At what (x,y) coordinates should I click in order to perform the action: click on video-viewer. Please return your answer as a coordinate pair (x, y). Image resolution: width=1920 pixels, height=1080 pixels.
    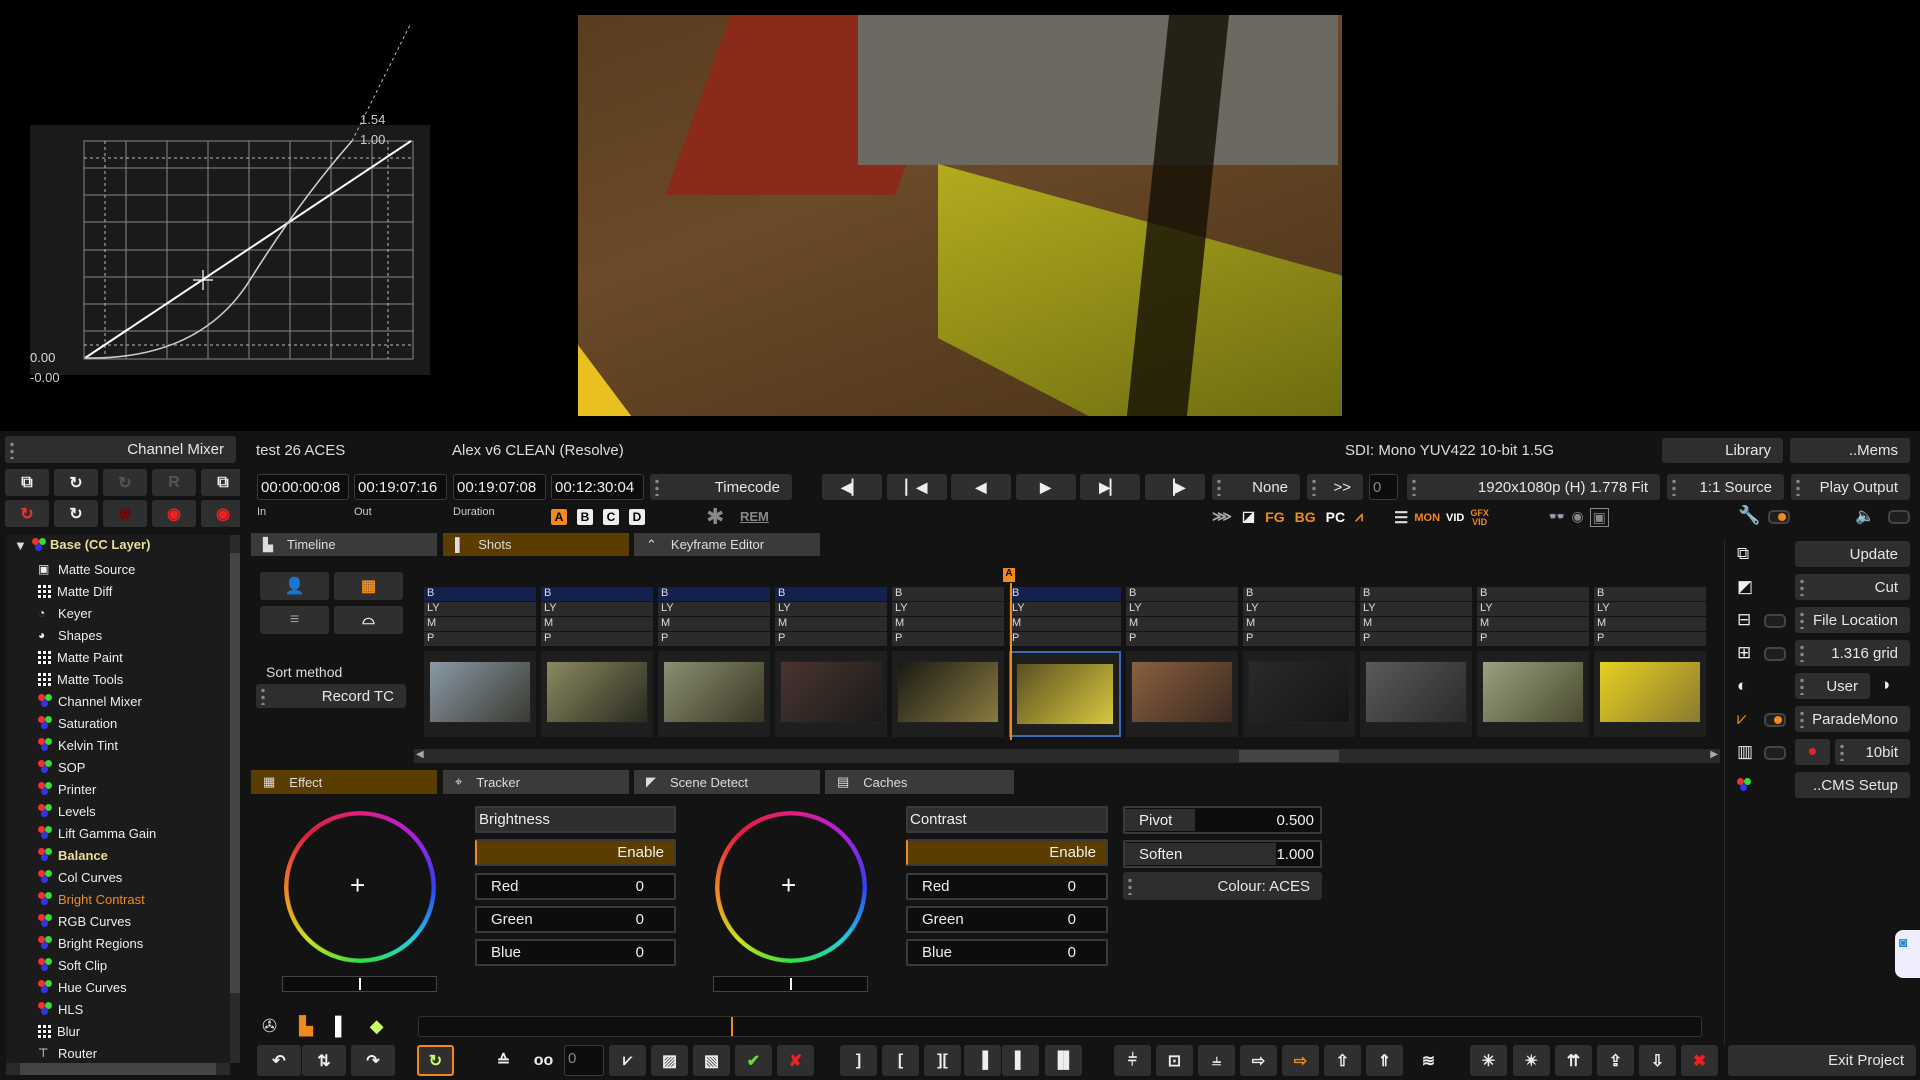
    Looking at the image, I should click on (960, 215).